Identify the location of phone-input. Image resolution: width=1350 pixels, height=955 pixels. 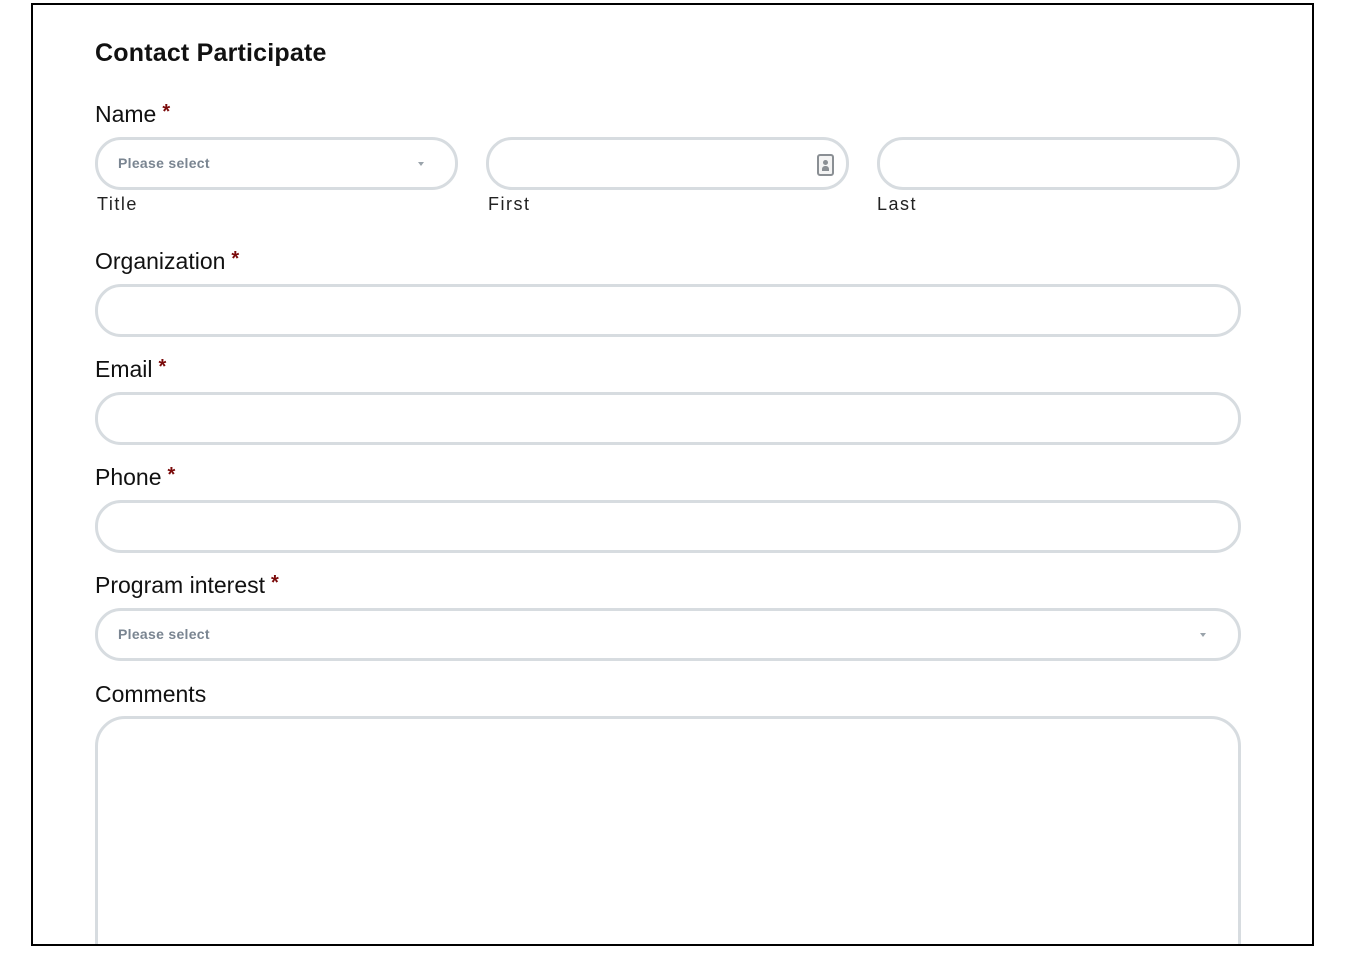
(668, 526).